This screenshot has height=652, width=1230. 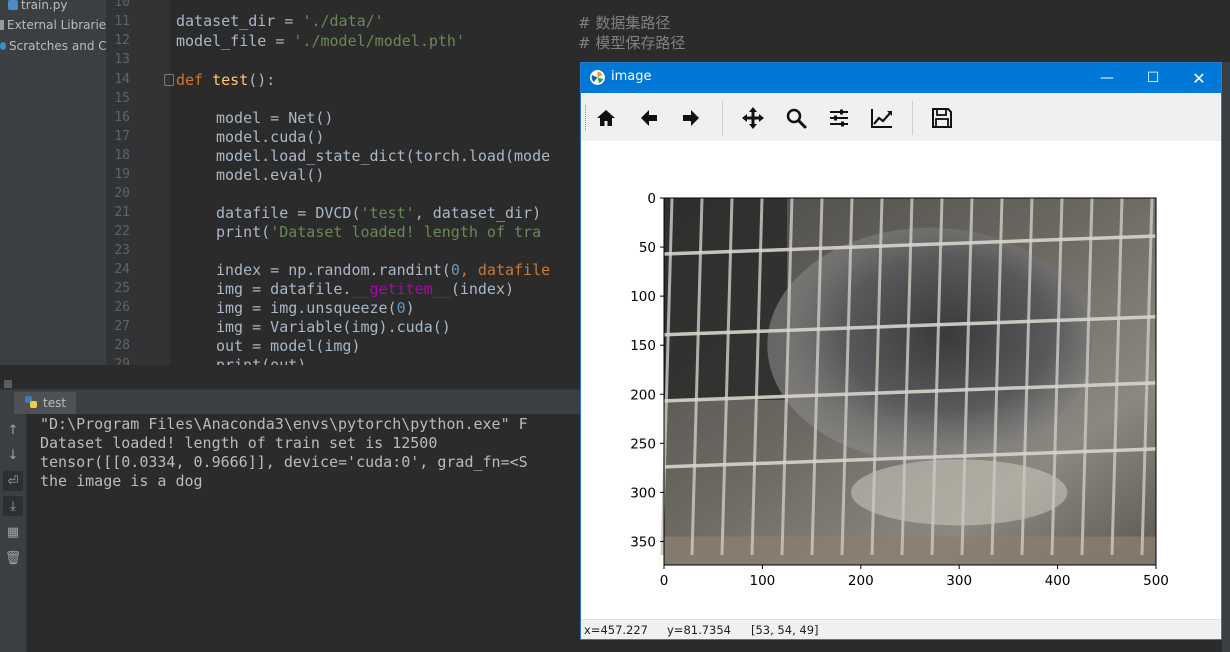 I want to click on y-tick-label: 250, so click(x=643, y=444).